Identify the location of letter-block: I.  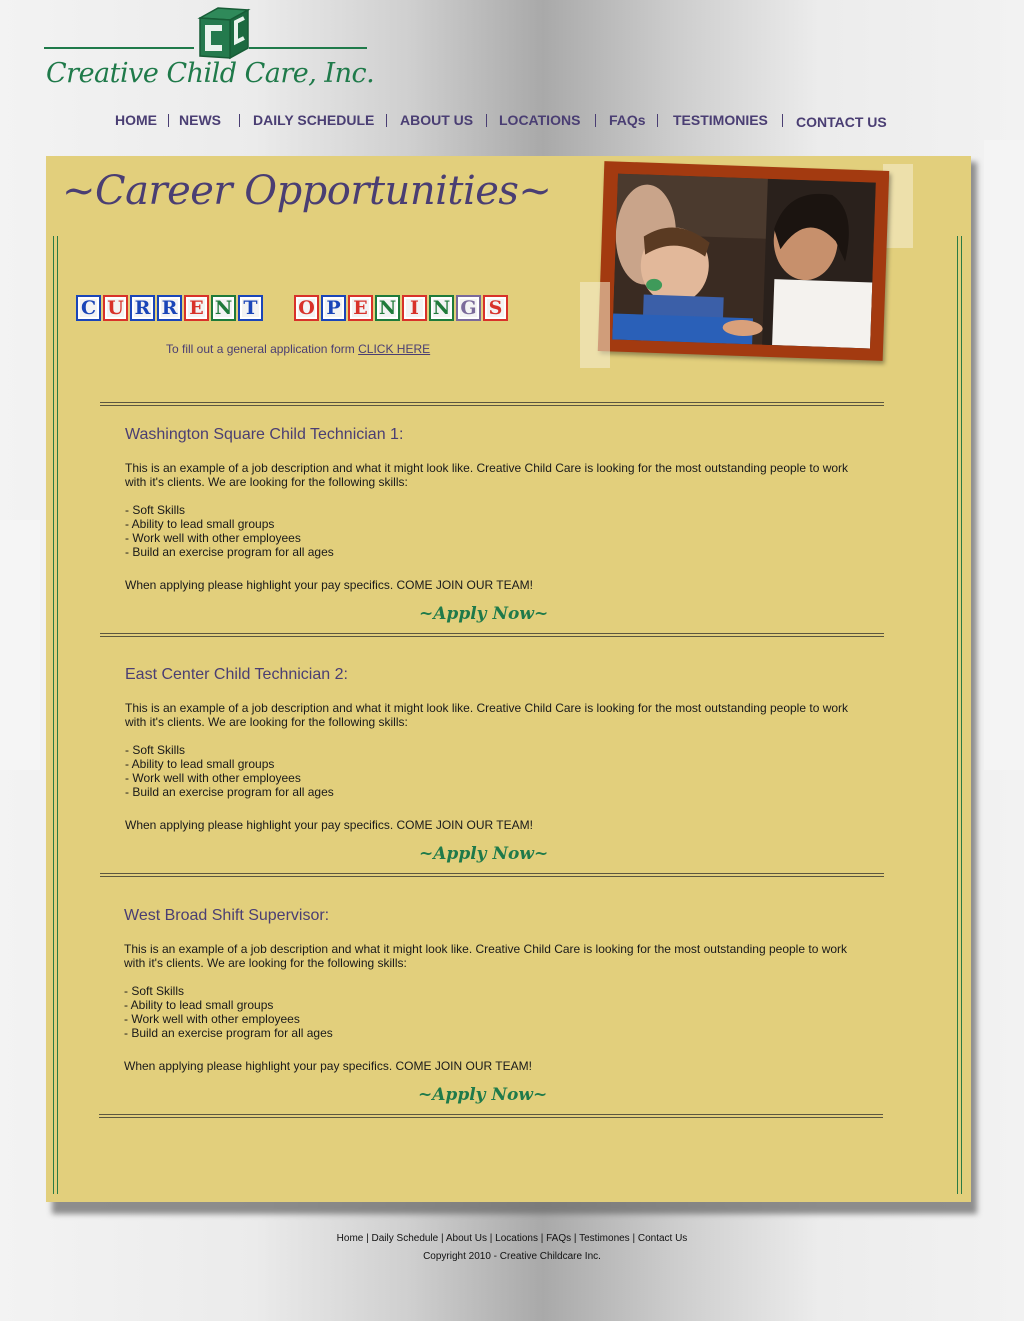
(414, 308).